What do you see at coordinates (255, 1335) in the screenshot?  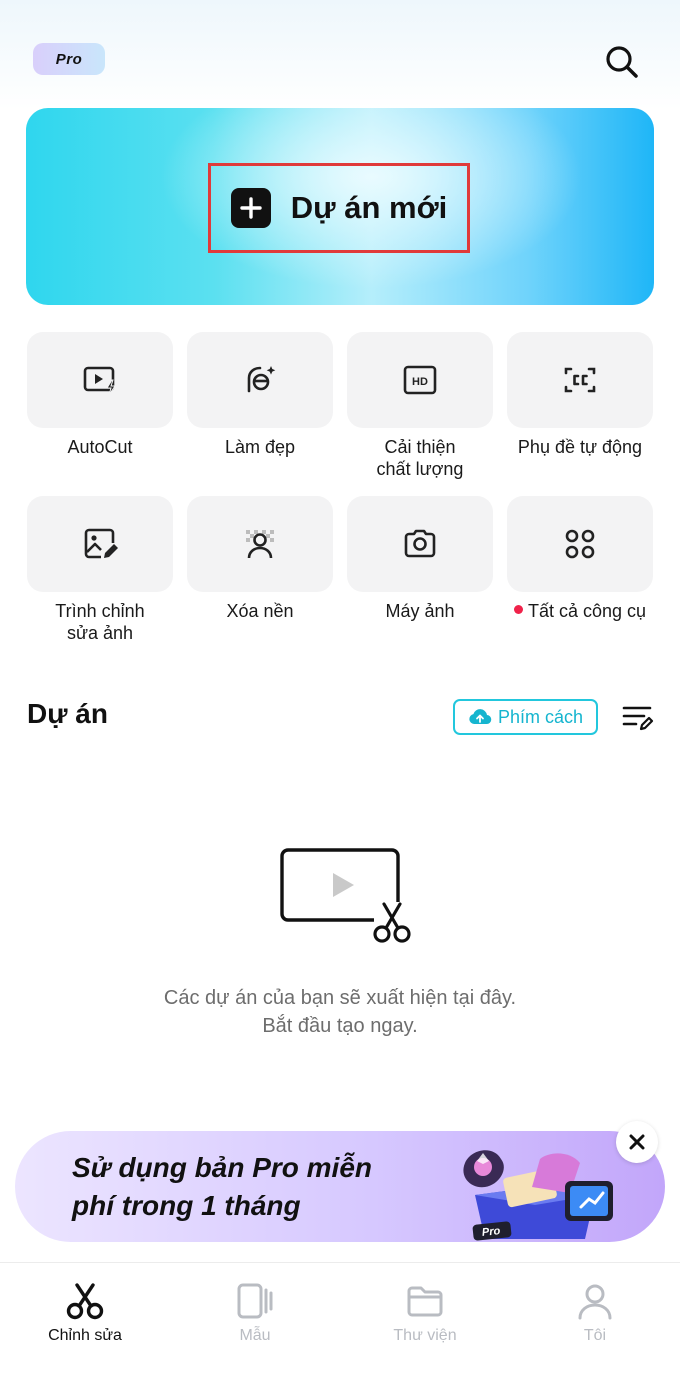 I see `tab-label: Mẫu` at bounding box center [255, 1335].